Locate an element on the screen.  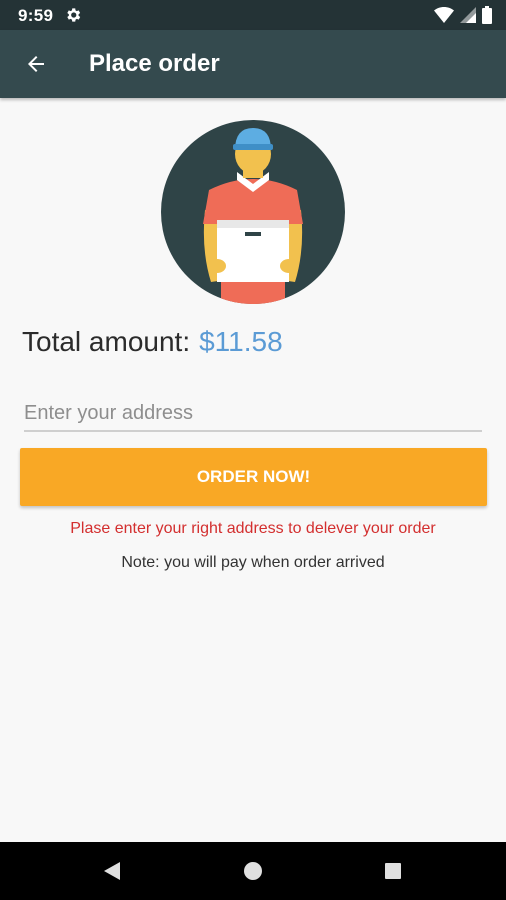
status-icons is located at coordinates (463, 15).